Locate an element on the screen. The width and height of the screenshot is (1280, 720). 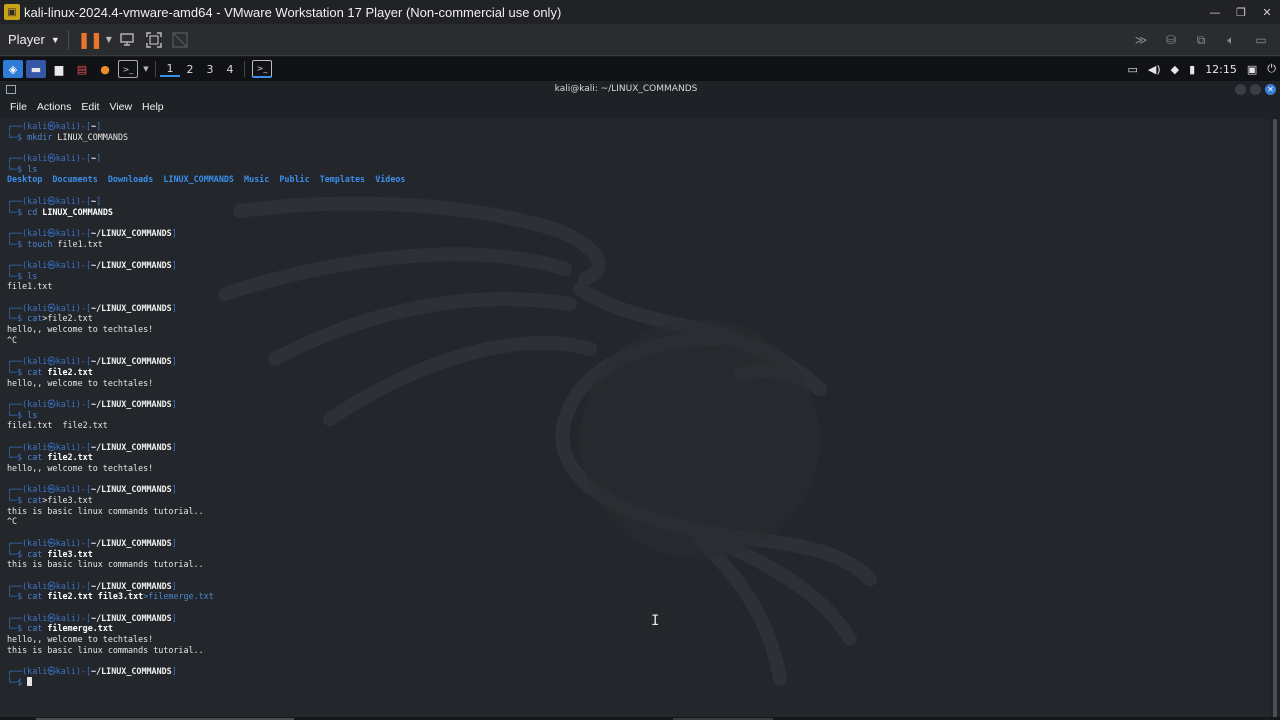
volume-icon: ◀) is located at coordinates (1154, 69).